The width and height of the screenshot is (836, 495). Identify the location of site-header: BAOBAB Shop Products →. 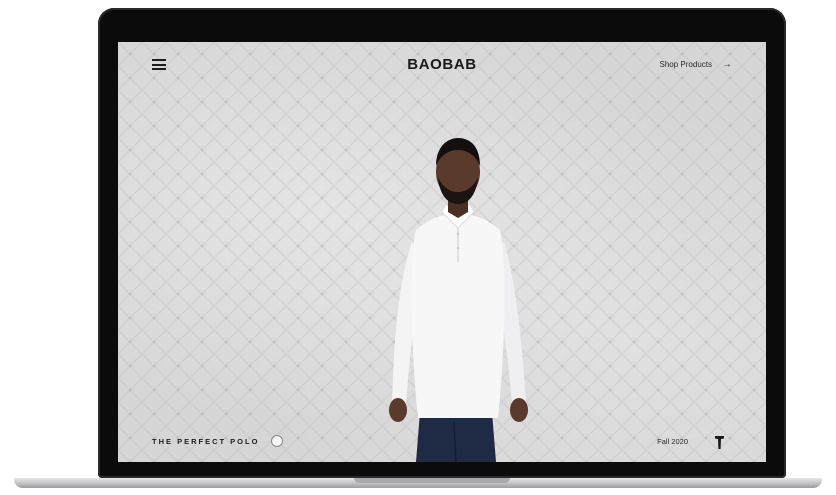
(442, 65).